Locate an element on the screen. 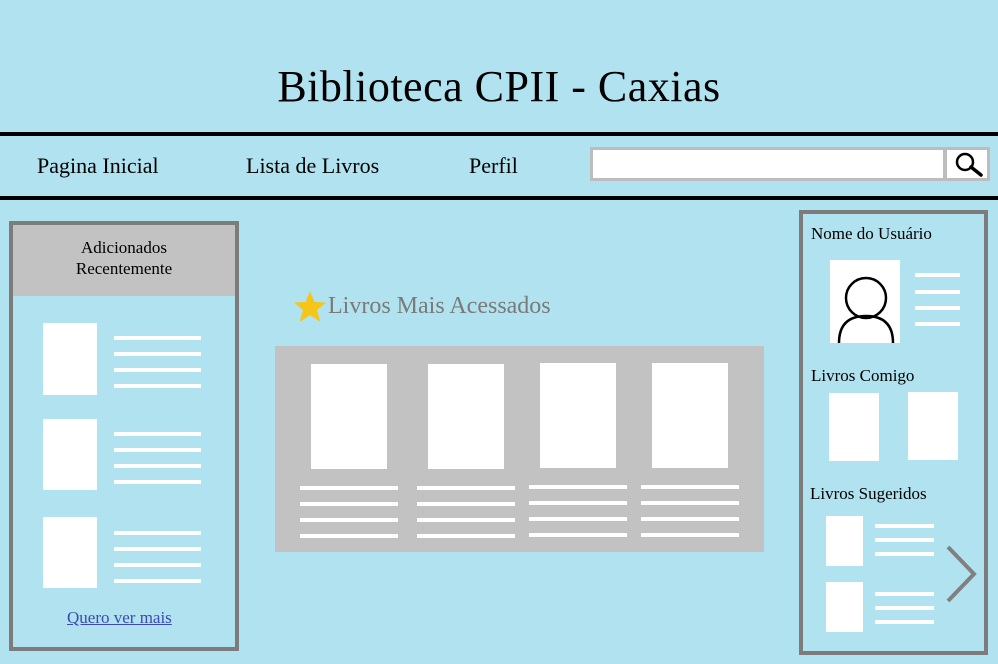 This screenshot has width=998, height=664. chevron-right-icon is located at coordinates (960, 574).